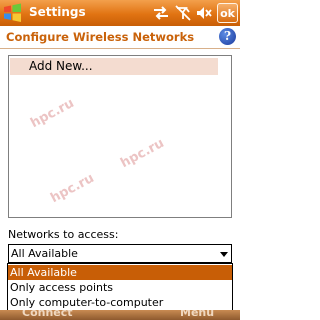 This screenshot has height=320, width=320. What do you see at coordinates (63, 234) in the screenshot?
I see `networks-to-access-label: Networks to access:` at bounding box center [63, 234].